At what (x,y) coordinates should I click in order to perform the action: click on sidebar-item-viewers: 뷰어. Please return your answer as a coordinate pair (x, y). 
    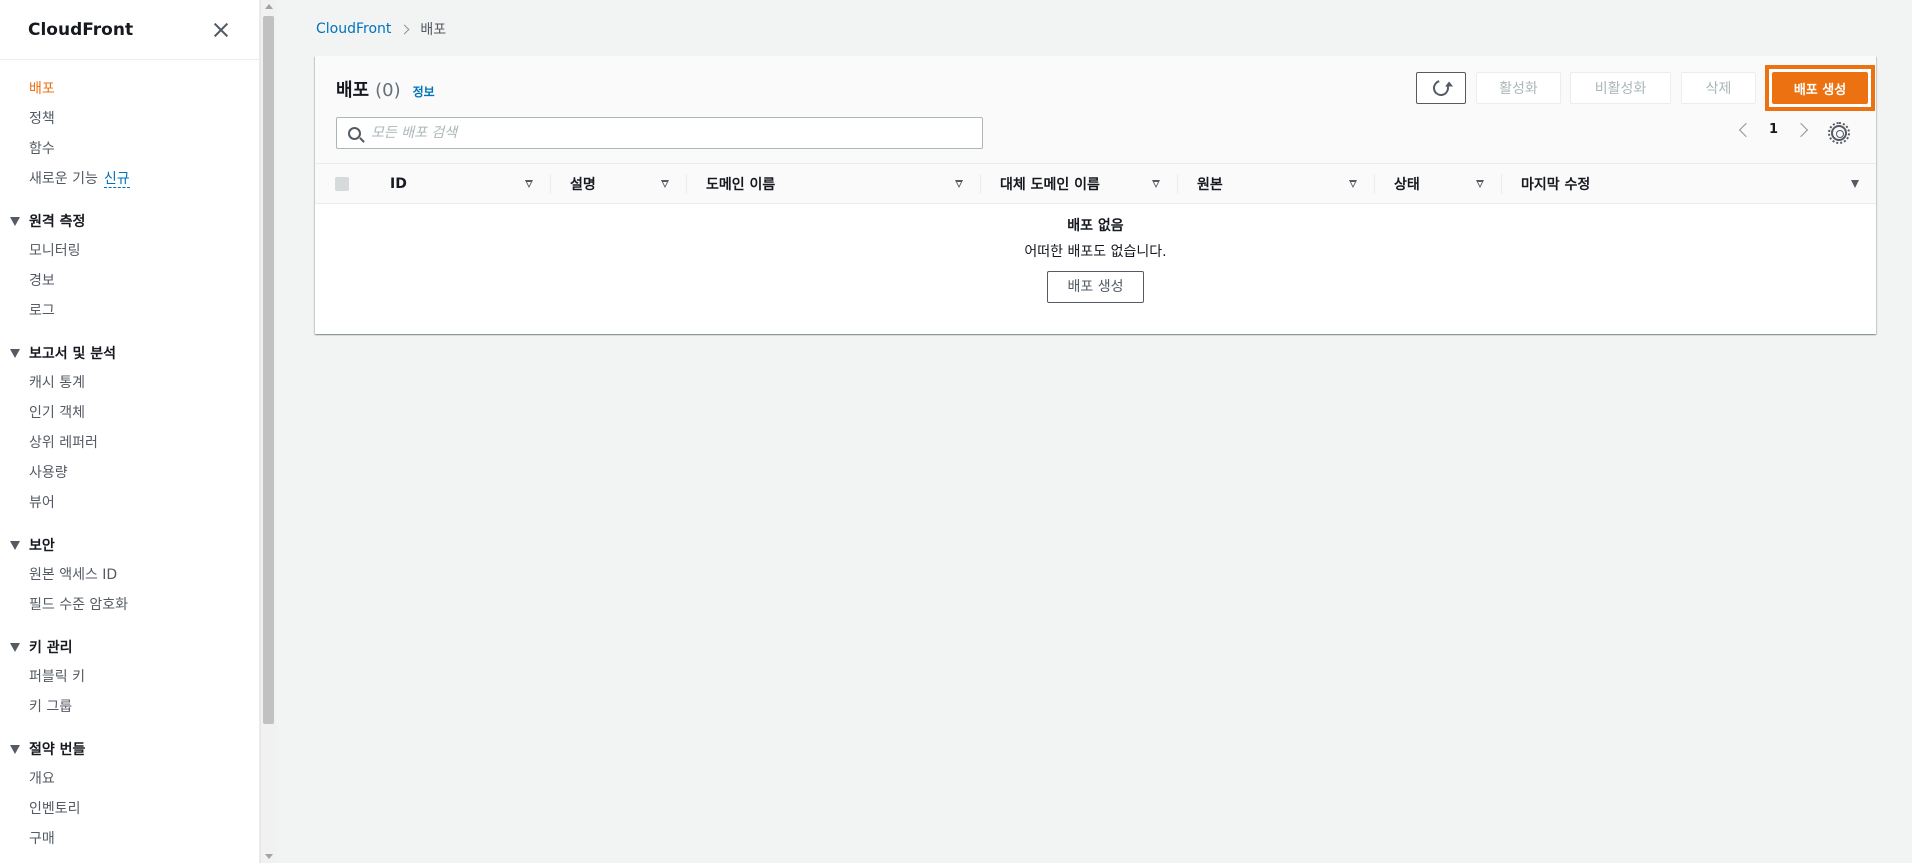
    Looking at the image, I should click on (129, 503).